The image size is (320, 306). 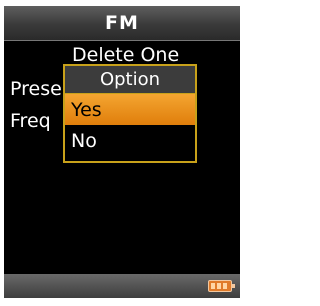 What do you see at coordinates (86, 109) in the screenshot?
I see `option-yes-label: Yes` at bounding box center [86, 109].